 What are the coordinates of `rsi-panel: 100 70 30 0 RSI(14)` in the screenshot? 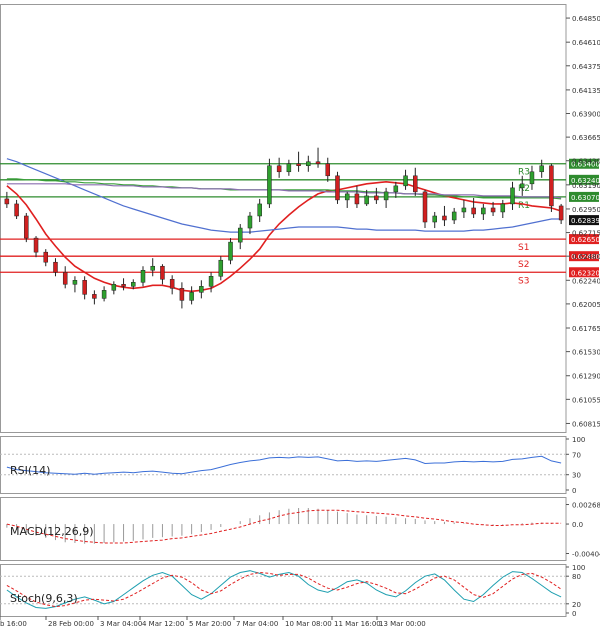 It's located at (292, 465).